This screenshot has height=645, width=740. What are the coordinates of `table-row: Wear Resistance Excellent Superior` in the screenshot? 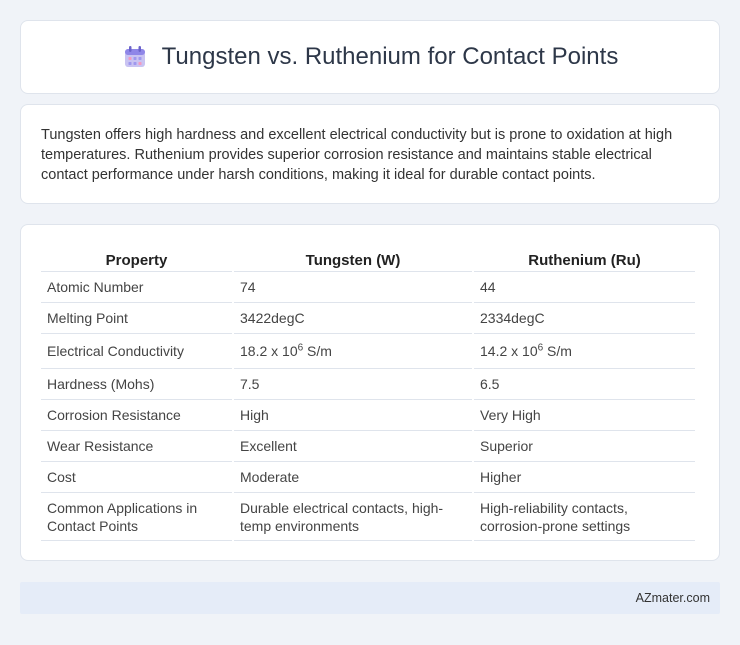 It's located at (368, 446).